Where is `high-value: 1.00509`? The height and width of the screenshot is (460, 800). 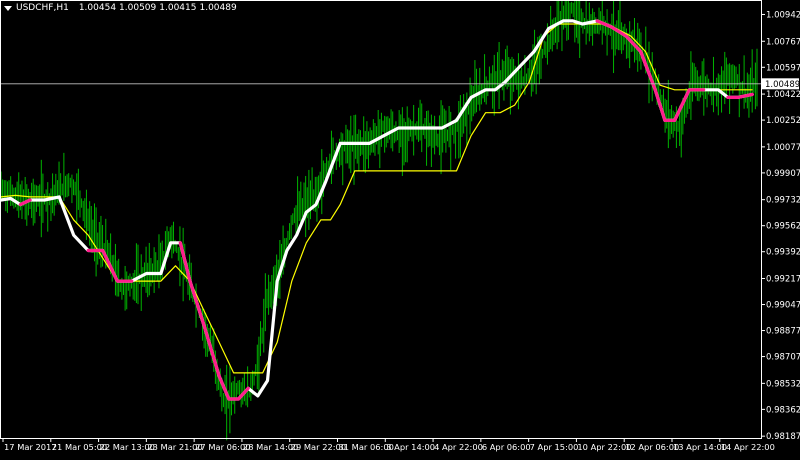 high-value: 1.00509 is located at coordinates (138, 8).